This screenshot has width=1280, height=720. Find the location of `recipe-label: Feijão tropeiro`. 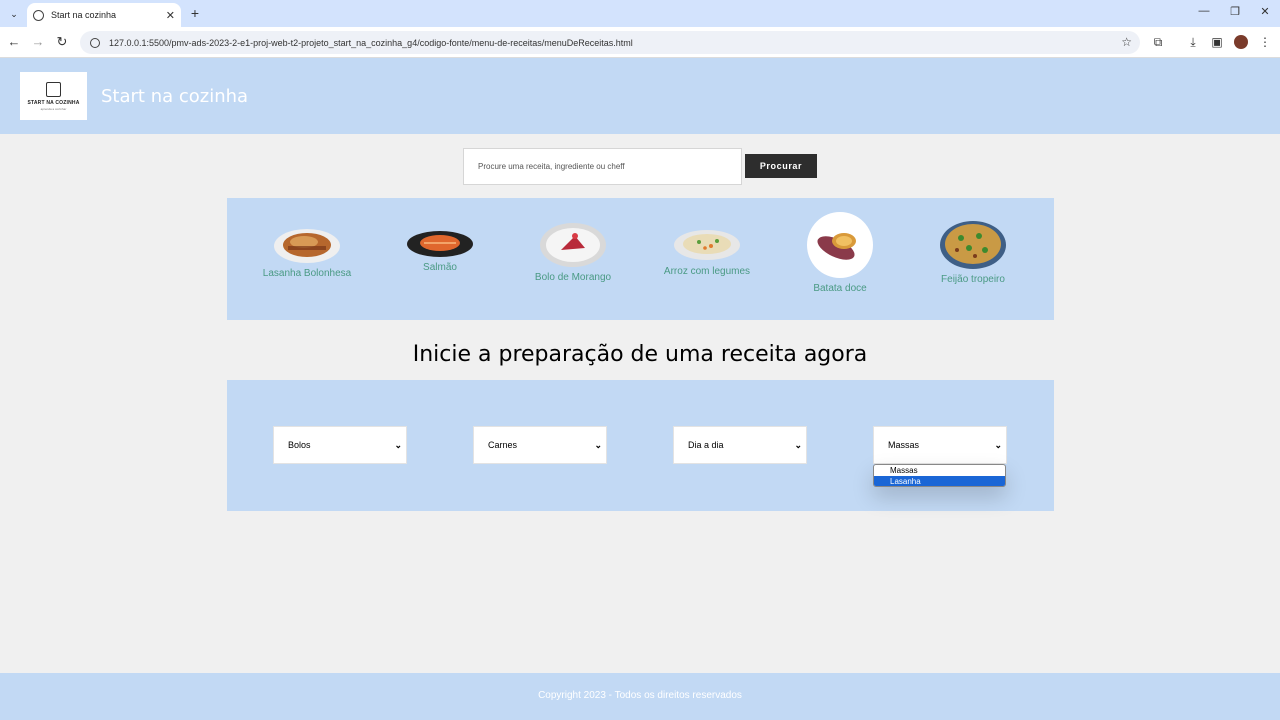

recipe-label: Feijão tropeiro is located at coordinates (973, 279).